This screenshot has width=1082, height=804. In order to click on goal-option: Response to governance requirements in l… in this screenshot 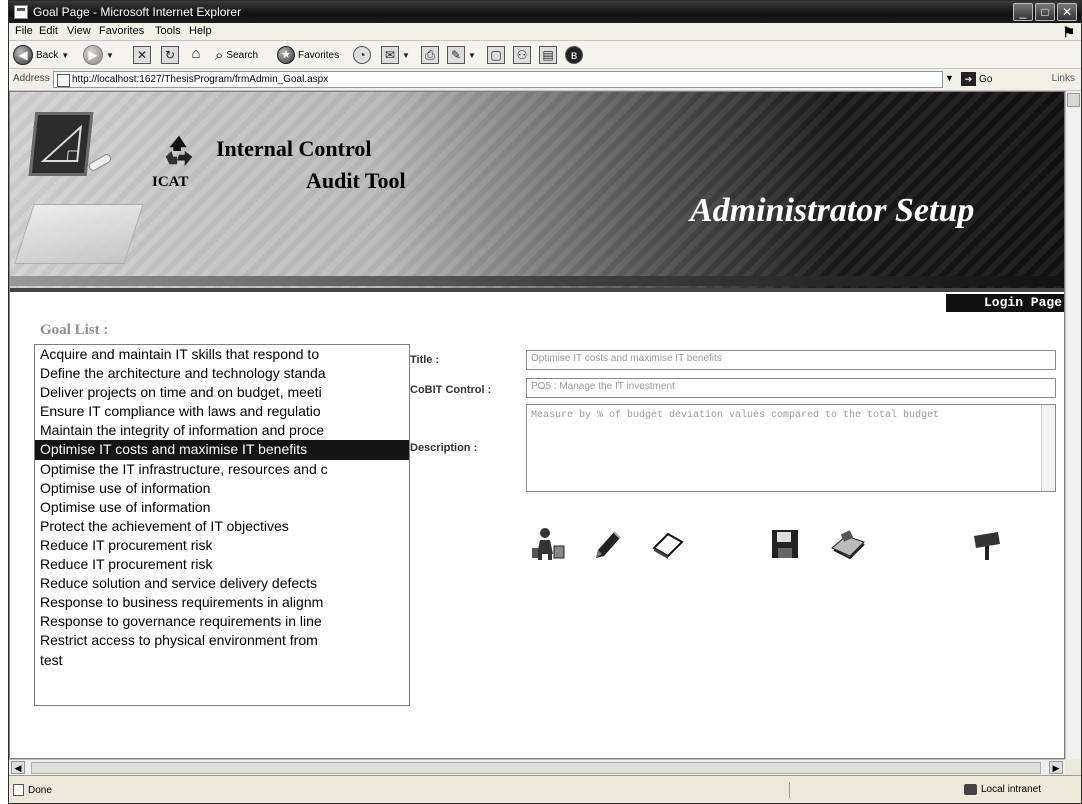, I will do `click(222, 621)`.